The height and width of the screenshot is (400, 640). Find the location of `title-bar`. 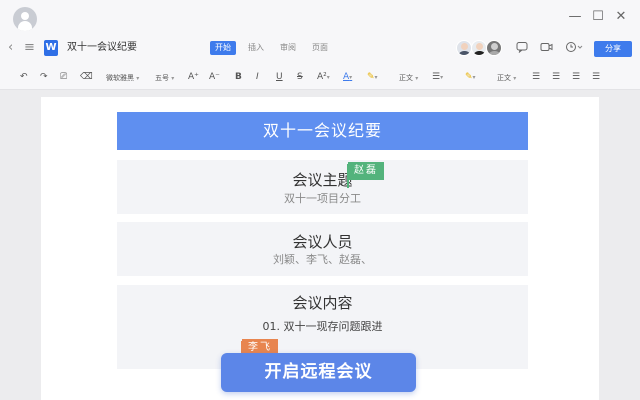

title-bar is located at coordinates (320, 17).